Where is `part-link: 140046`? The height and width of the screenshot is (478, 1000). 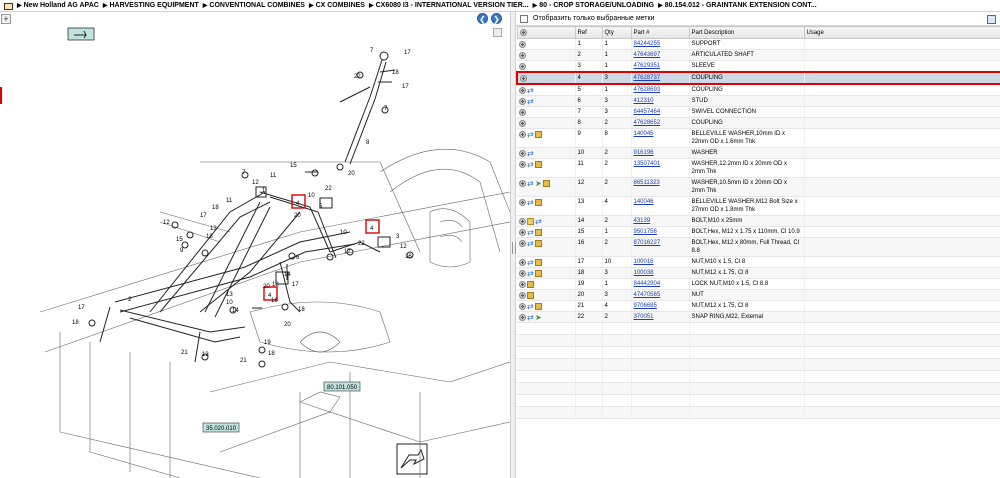
part-link: 140046 is located at coordinates (644, 202).